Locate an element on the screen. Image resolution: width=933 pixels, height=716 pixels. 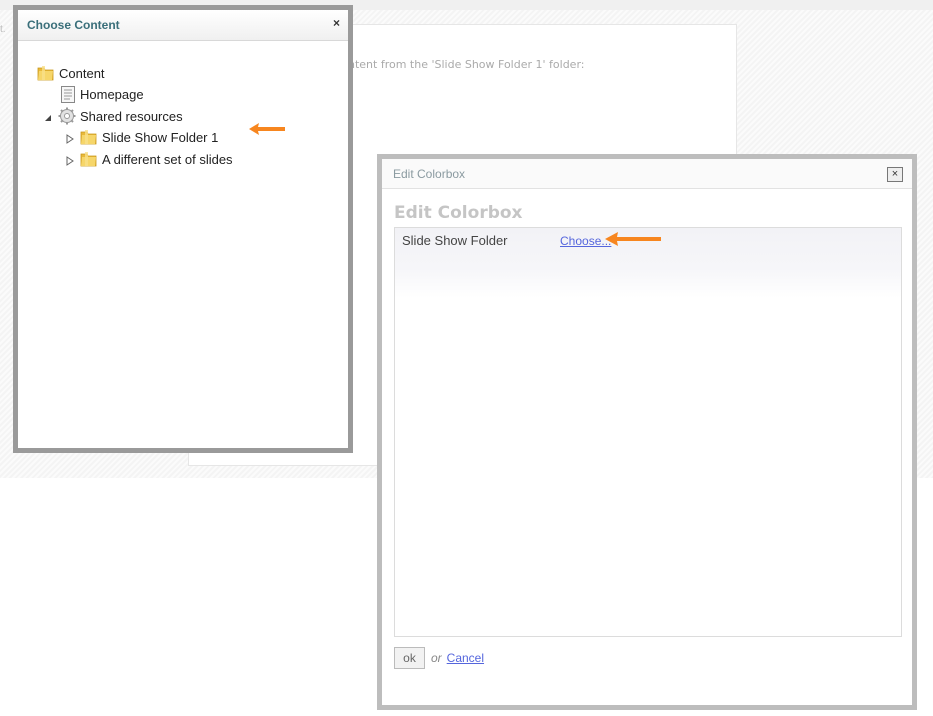
expanded-triangle-icon is located at coordinates (48, 116).